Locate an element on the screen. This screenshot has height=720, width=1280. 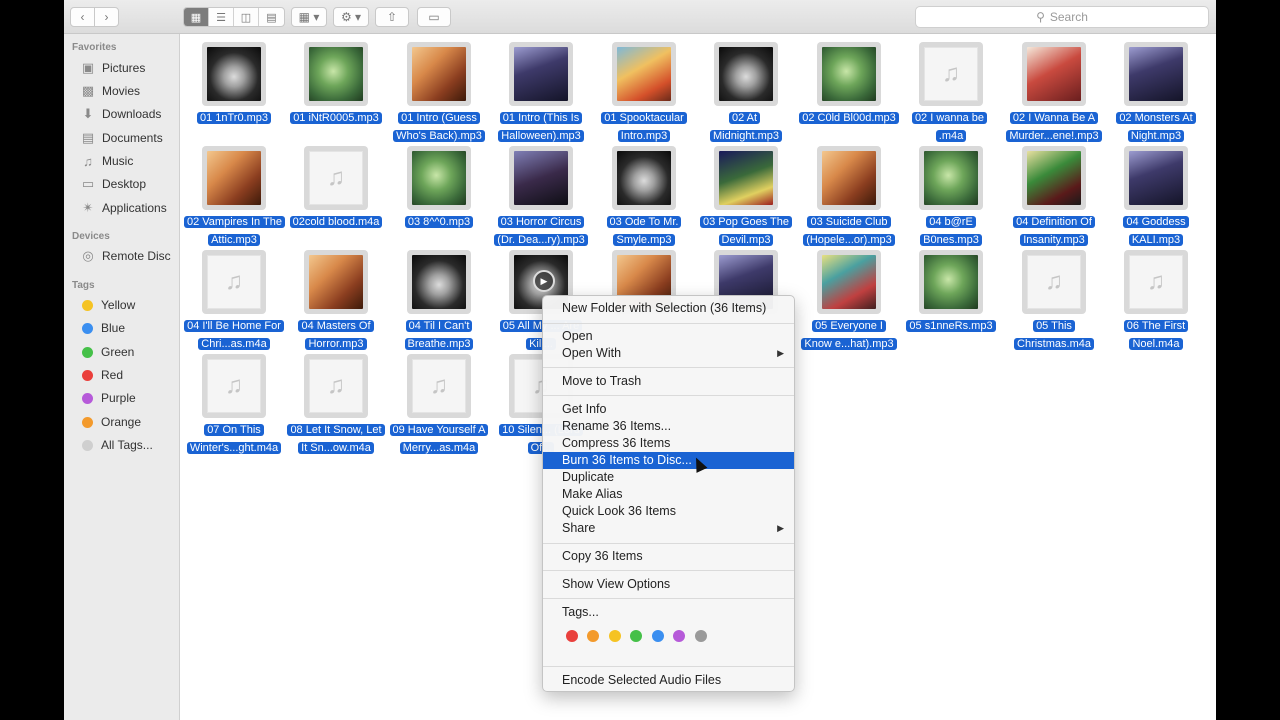
tags-header: Tags is located at coordinates (83, 285).